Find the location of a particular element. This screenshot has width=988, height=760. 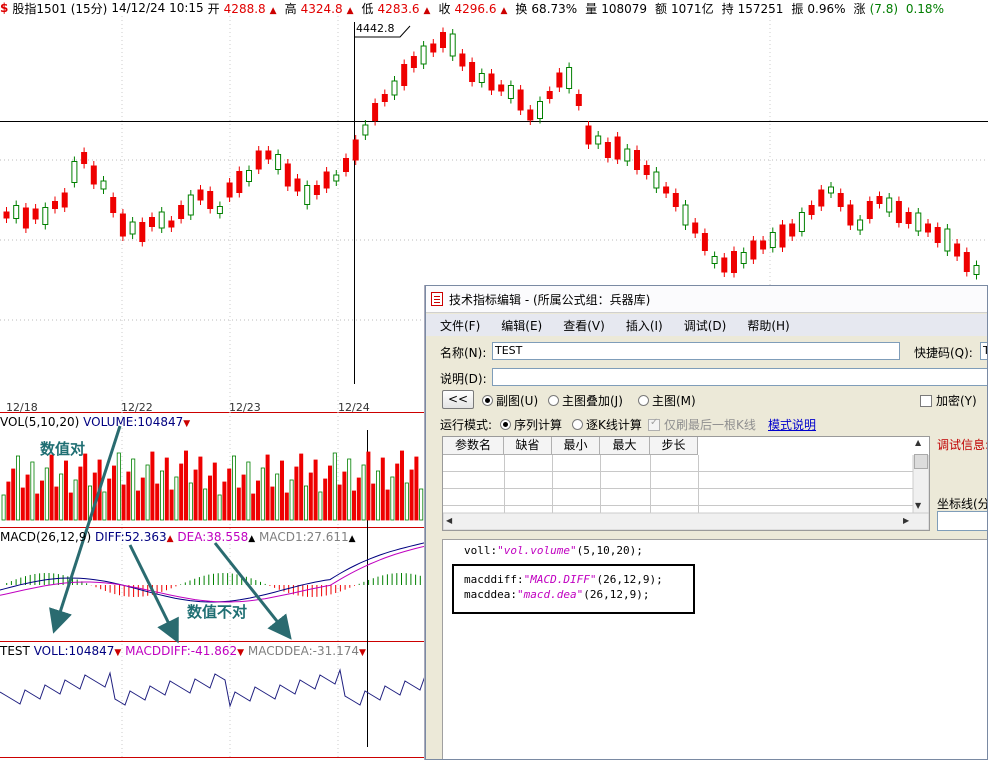

shortcut-field: T is located at coordinates (983, 351).